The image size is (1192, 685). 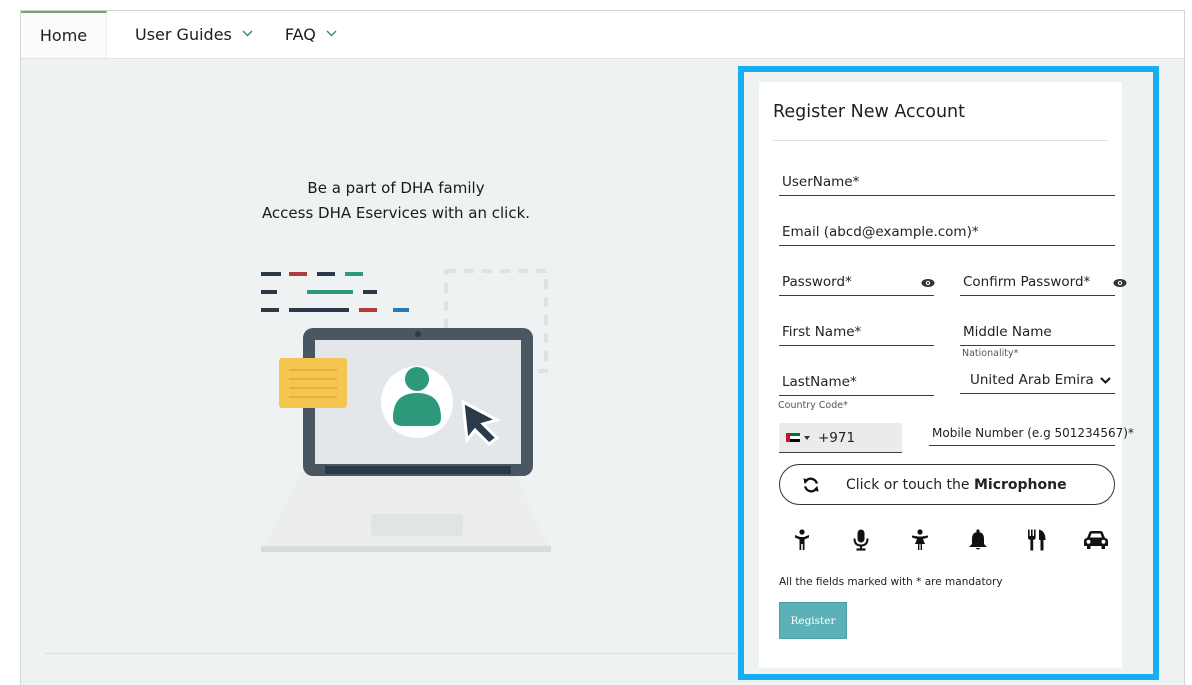 What do you see at coordinates (1032, 380) in the screenshot?
I see `nationality-value: United Arab Emirates` at bounding box center [1032, 380].